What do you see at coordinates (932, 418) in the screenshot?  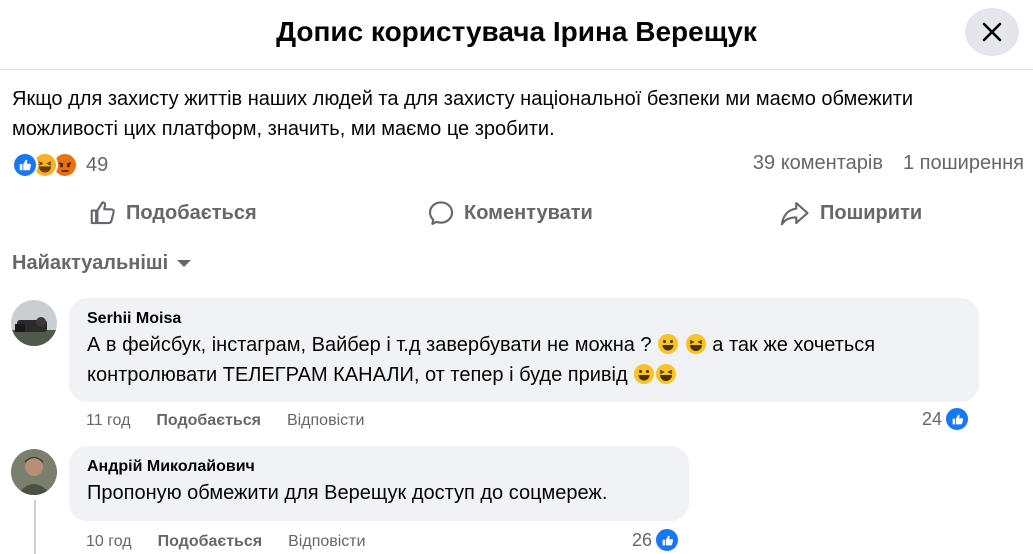 I see `comment-likes-count: 24` at bounding box center [932, 418].